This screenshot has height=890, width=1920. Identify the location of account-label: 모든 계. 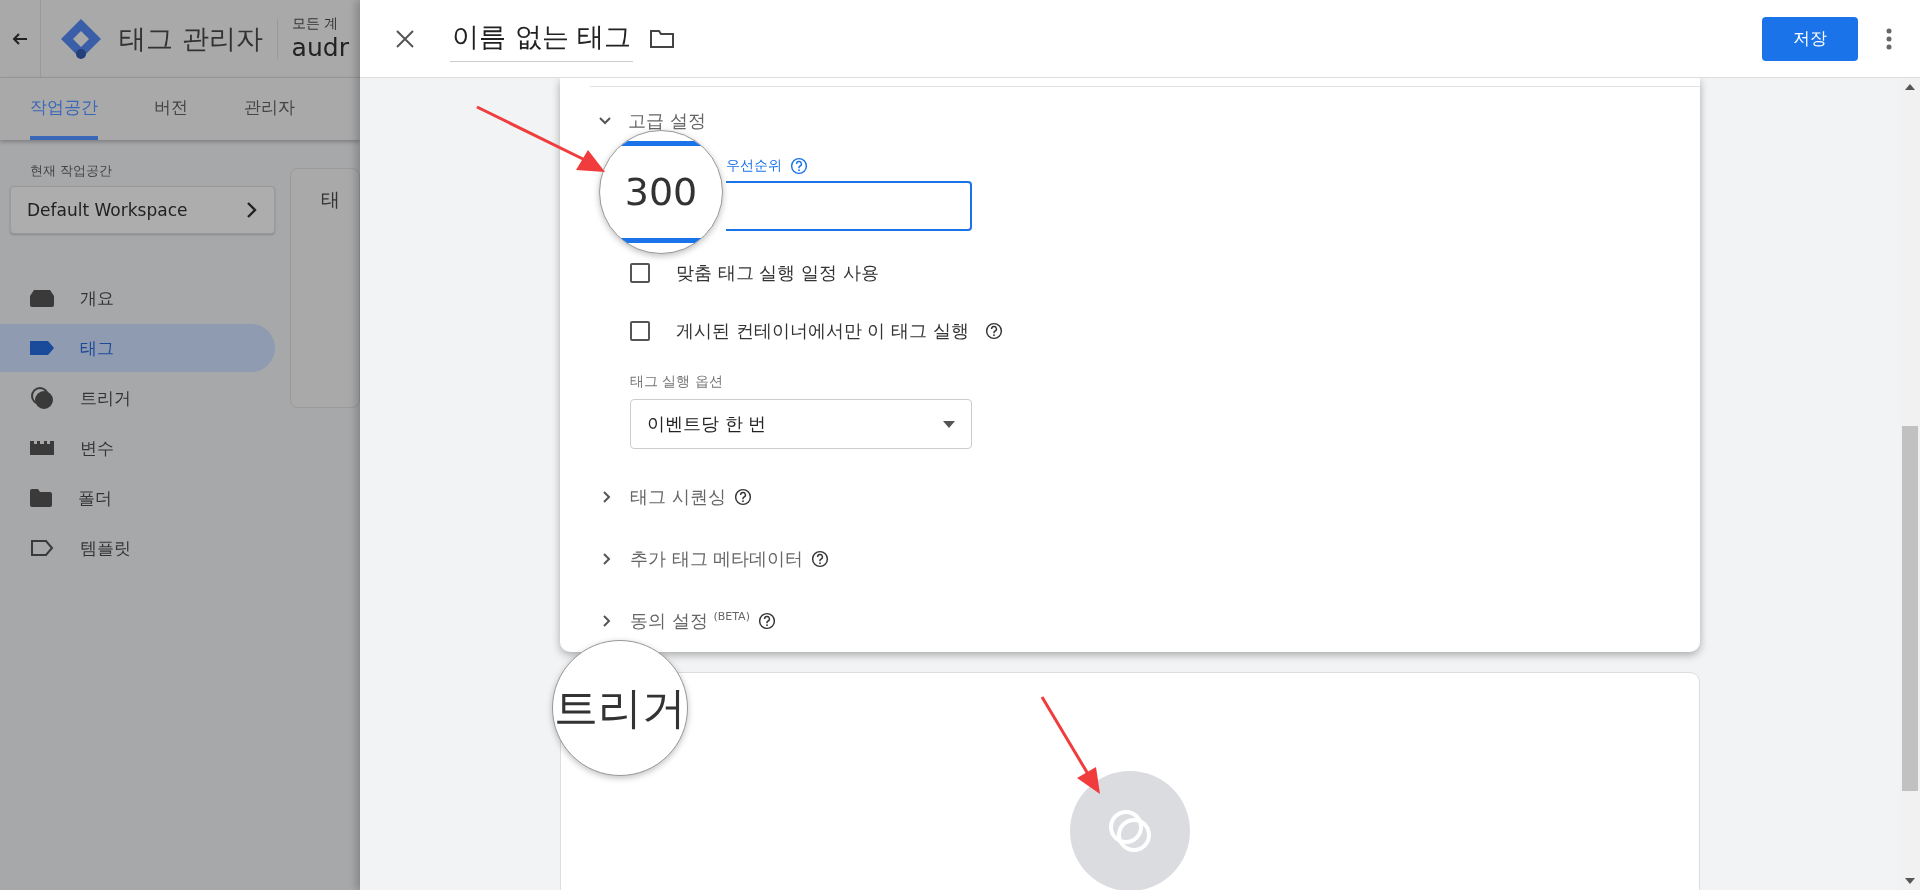
(315, 24).